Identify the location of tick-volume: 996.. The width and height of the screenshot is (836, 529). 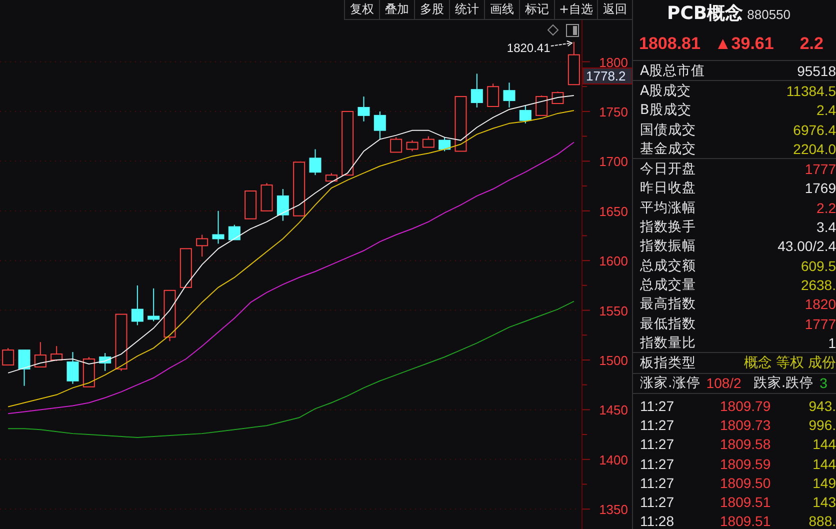
(822, 424).